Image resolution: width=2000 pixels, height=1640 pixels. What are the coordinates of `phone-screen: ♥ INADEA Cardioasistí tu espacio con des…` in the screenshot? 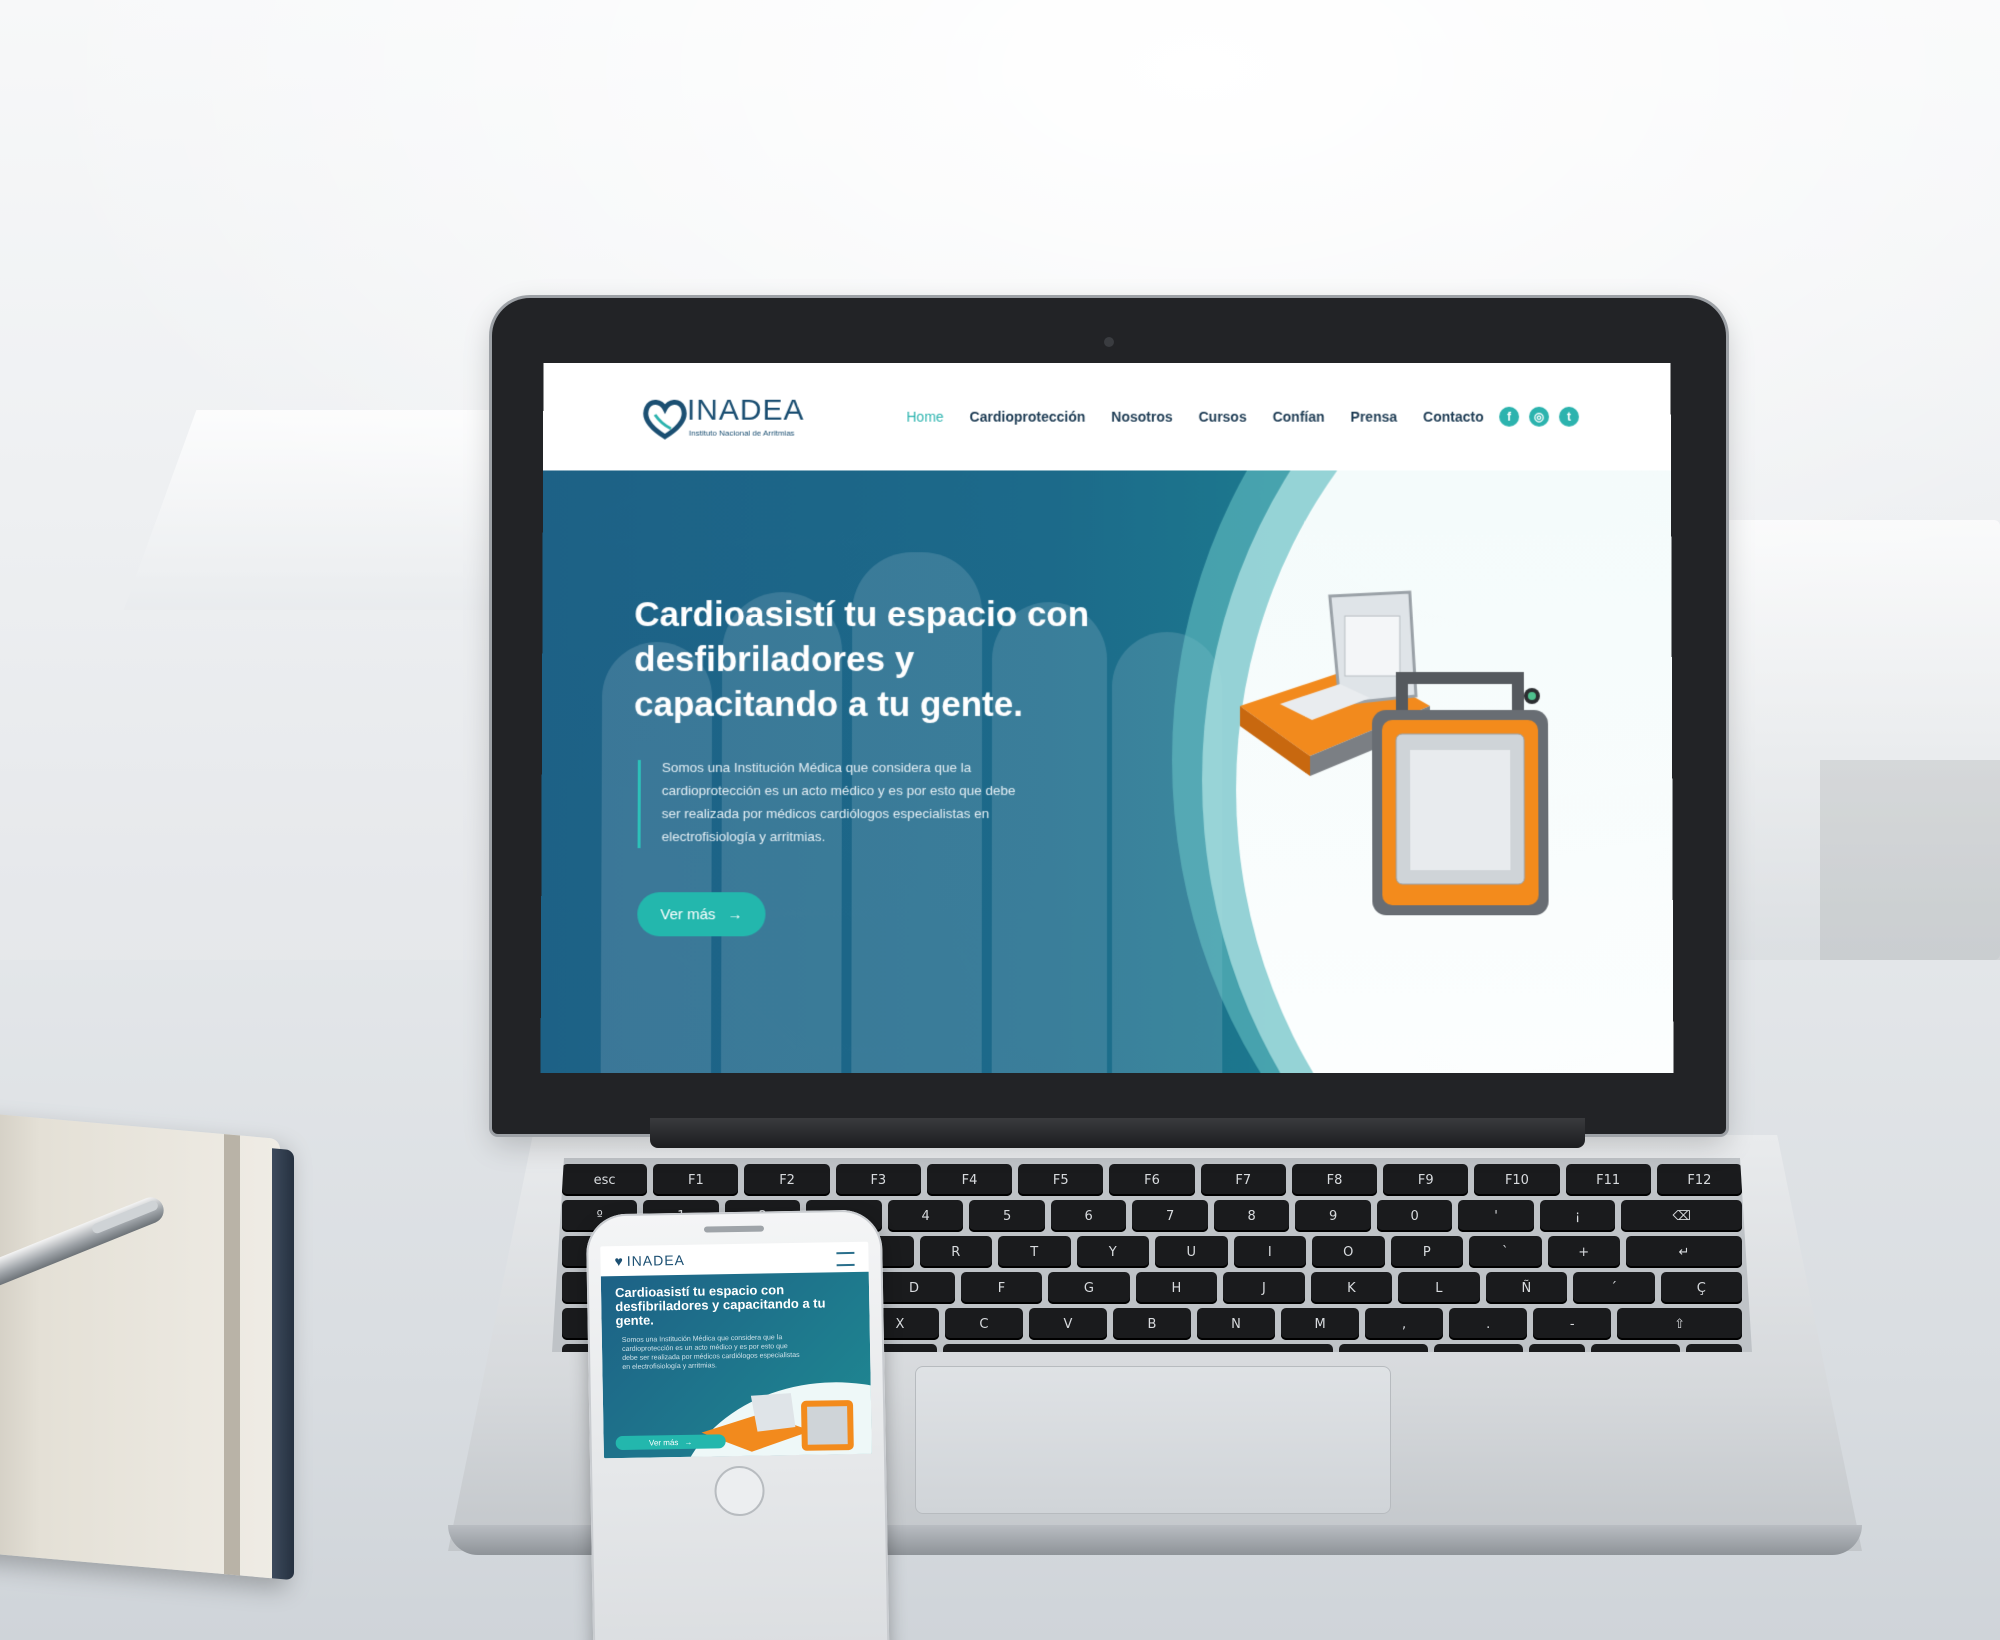 It's located at (736, 1350).